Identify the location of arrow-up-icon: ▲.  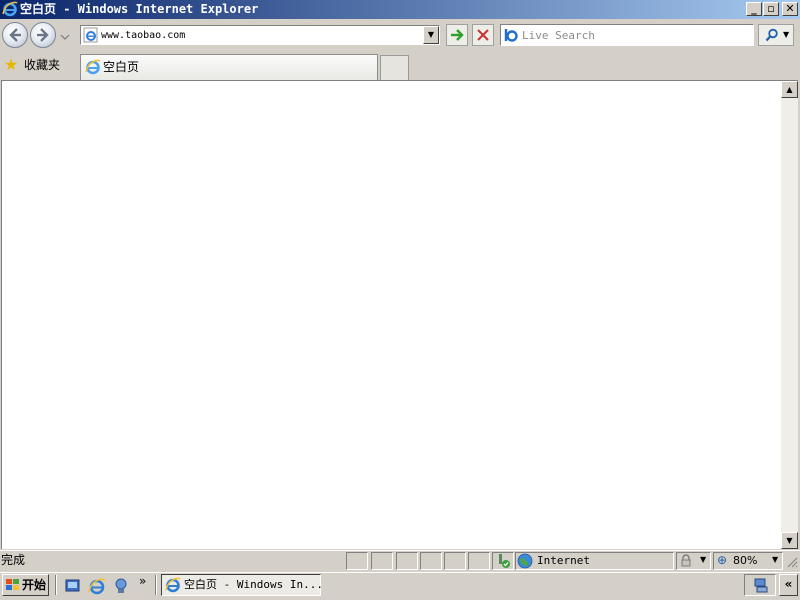
(789, 89).